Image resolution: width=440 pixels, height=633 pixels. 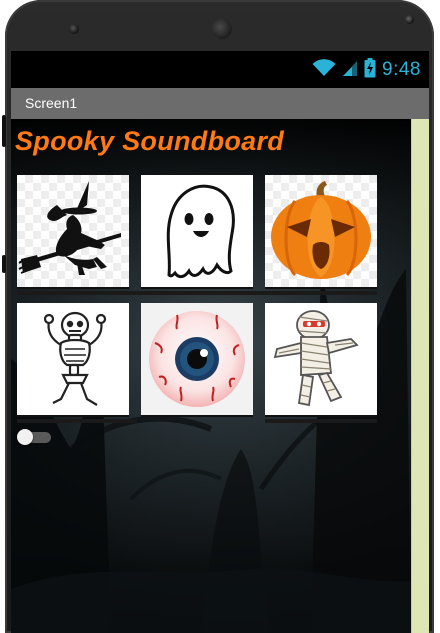 I want to click on proximity-sensor, so click(x=409, y=19).